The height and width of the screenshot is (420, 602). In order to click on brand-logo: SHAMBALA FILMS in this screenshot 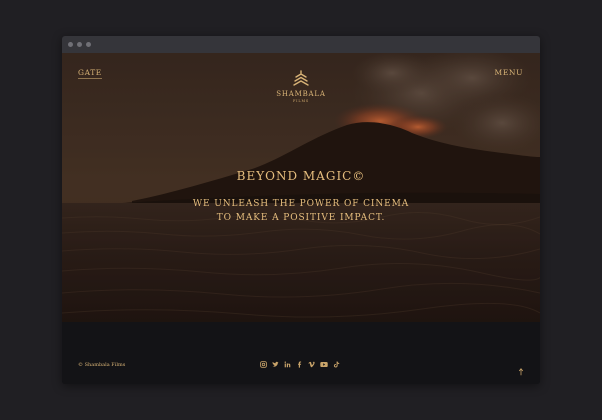, I will do `click(301, 86)`.